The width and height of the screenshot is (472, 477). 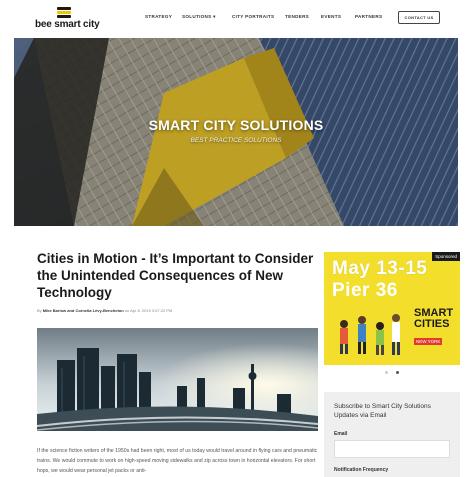 I want to click on hero-title: SMART CITY SOLUTIONS, so click(x=236, y=125).